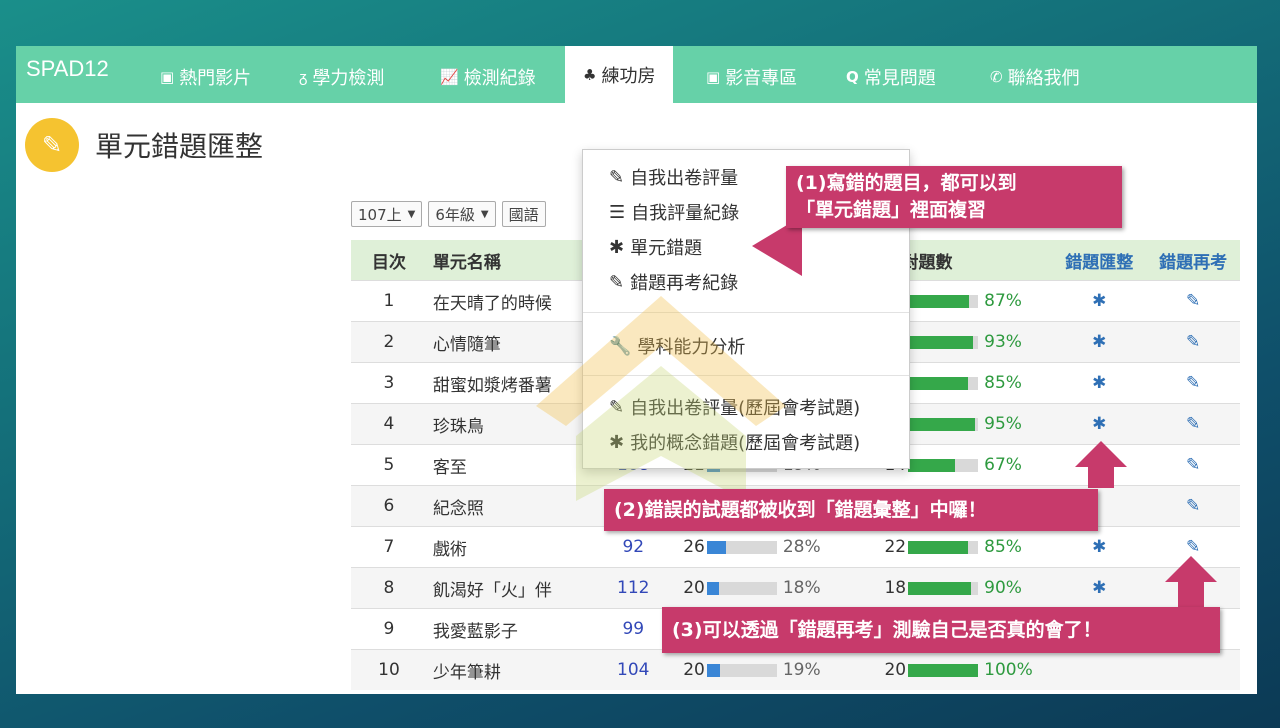 Image resolution: width=1280 pixels, height=728 pixels. Describe the element at coordinates (1008, 670) in the screenshot. I see `correct-rate-text: 100%` at that location.